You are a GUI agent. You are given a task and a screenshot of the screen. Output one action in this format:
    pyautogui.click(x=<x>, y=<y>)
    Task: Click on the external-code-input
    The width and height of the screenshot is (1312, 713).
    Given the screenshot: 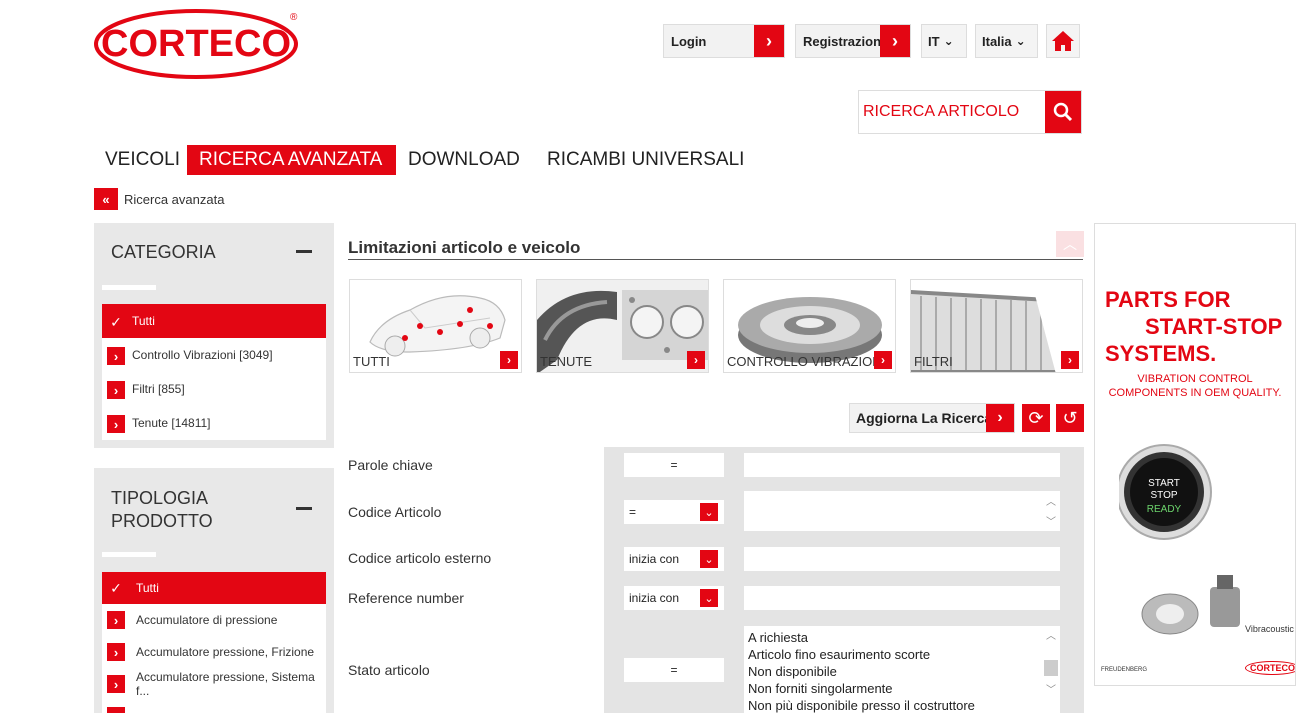 What is the action you would take?
    pyautogui.click(x=902, y=559)
    